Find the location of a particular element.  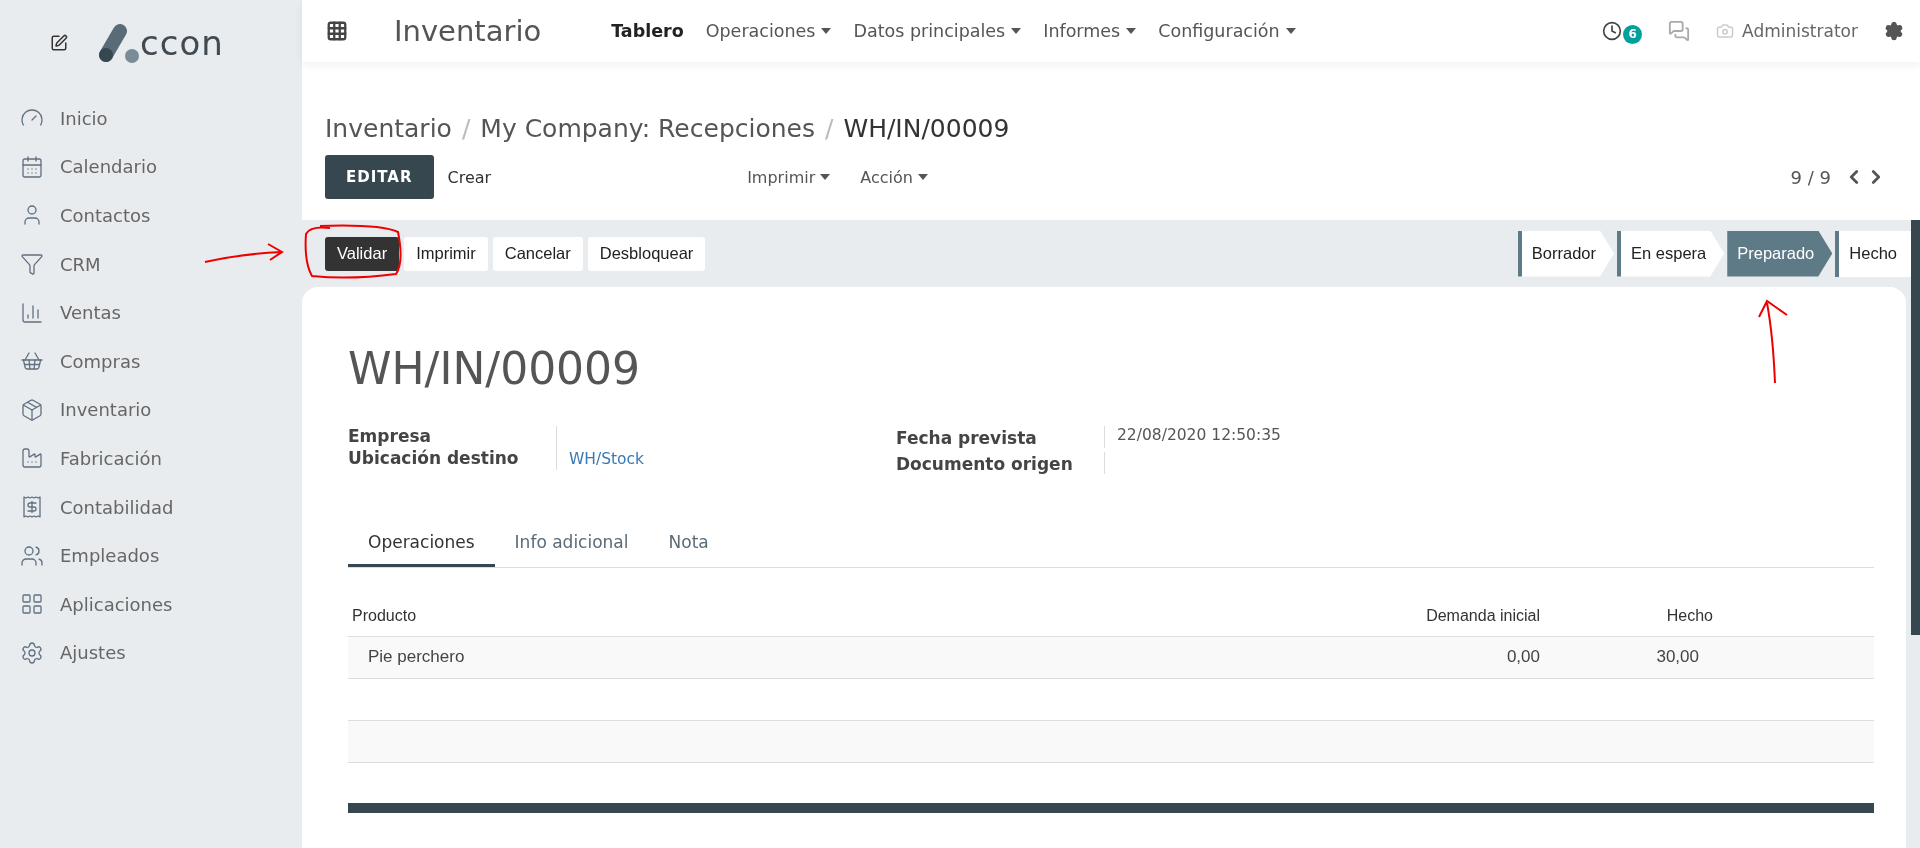

field-label: Fecha prevista is located at coordinates (967, 437).